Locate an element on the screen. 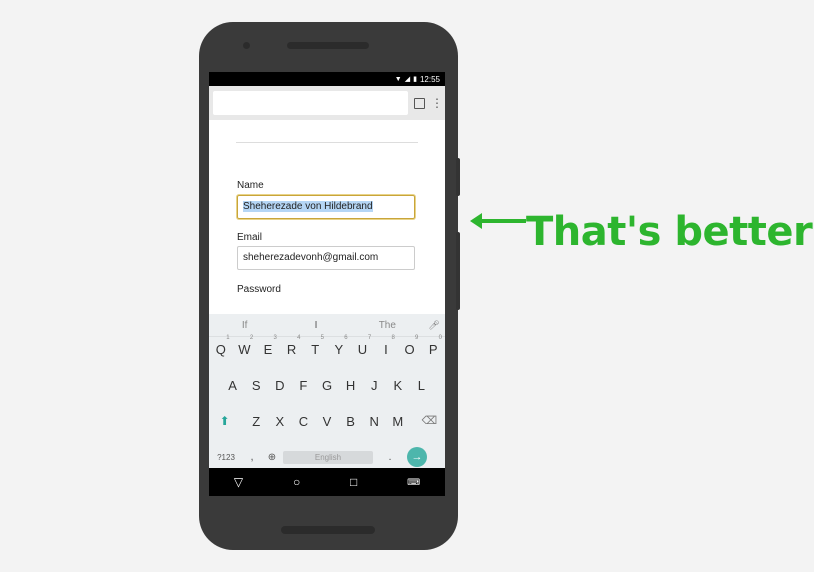 The image size is (814, 572). period-key: . is located at coordinates (390, 457).